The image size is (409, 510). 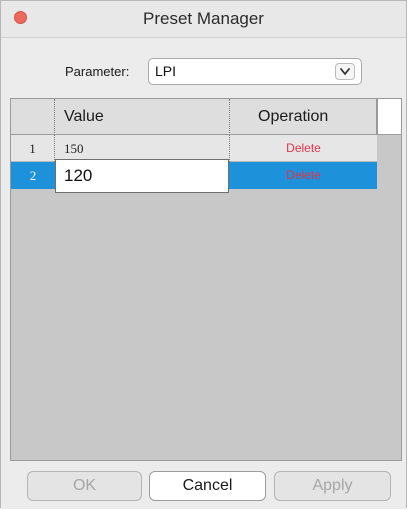 What do you see at coordinates (97, 71) in the screenshot?
I see `parameter-label: Parameter:` at bounding box center [97, 71].